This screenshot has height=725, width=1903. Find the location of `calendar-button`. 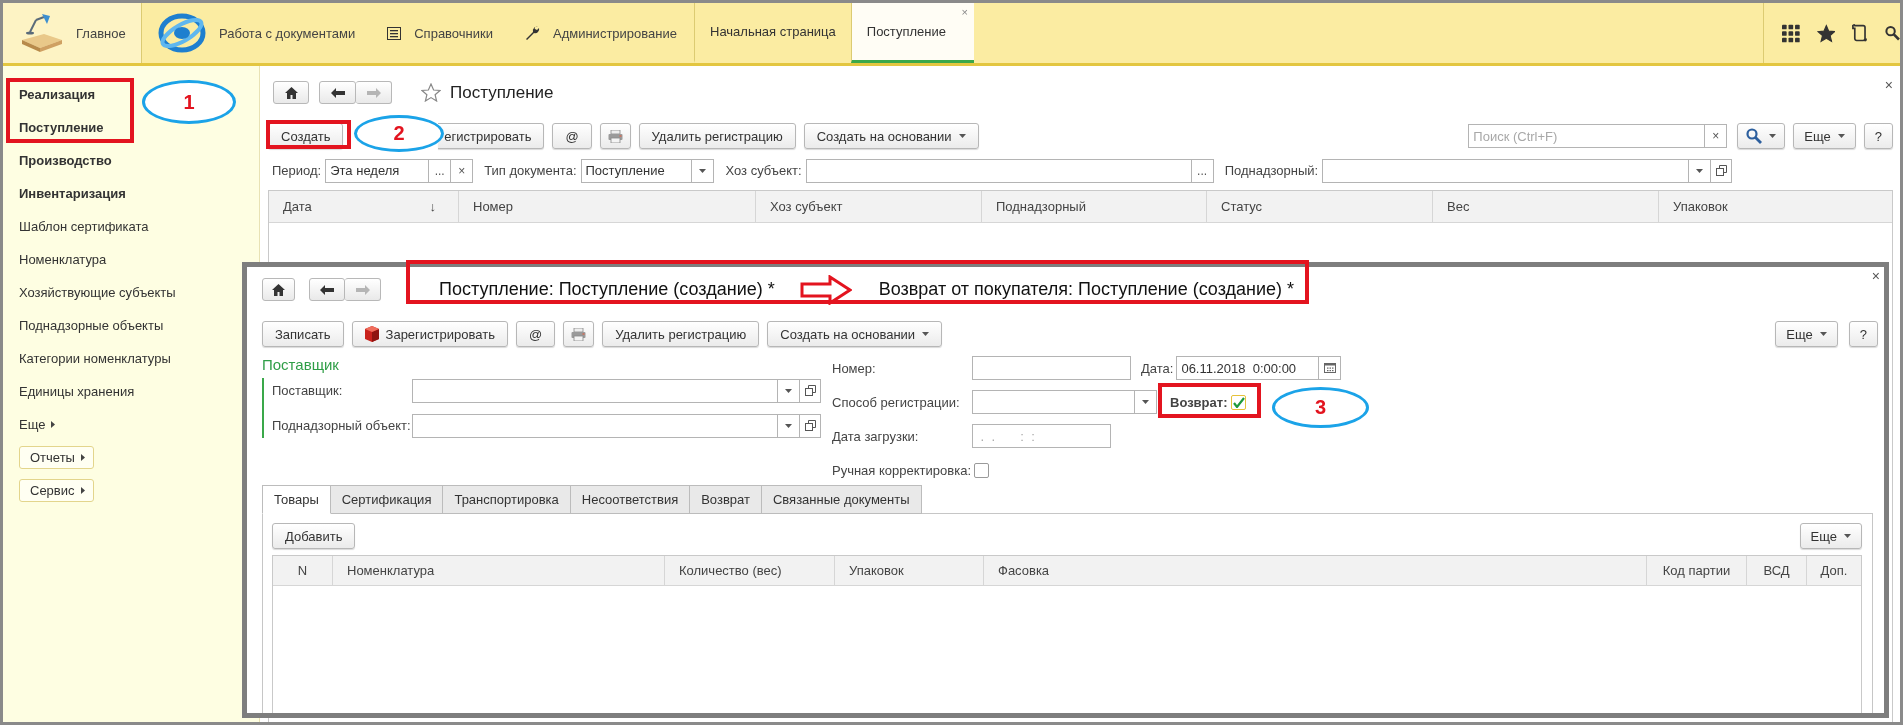

calendar-button is located at coordinates (1330, 368).